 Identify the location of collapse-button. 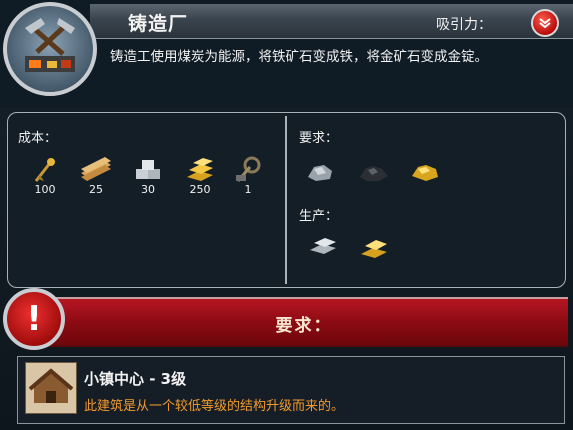
(545, 23).